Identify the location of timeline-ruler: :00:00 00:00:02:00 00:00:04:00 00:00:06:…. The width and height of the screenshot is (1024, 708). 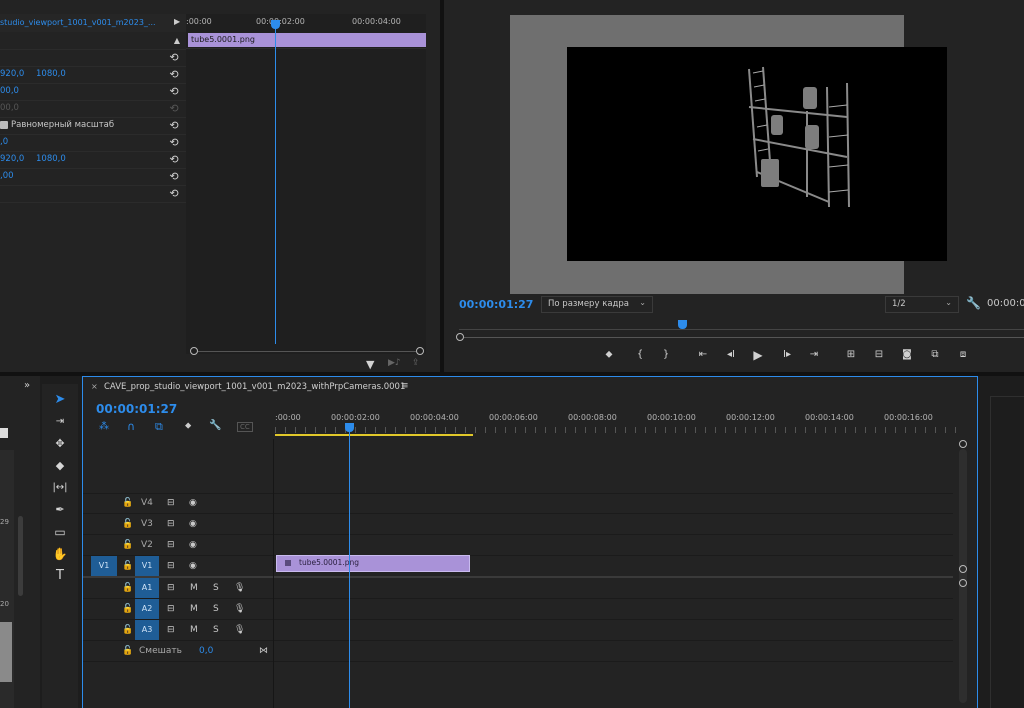
(617, 423).